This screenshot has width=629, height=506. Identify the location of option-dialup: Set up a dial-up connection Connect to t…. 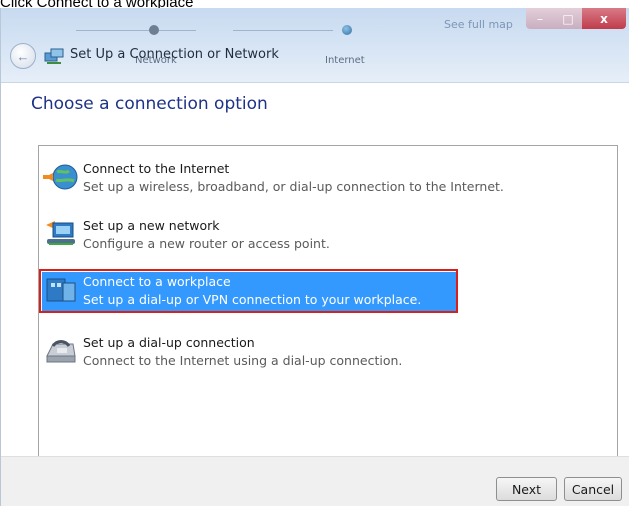
(328, 353).